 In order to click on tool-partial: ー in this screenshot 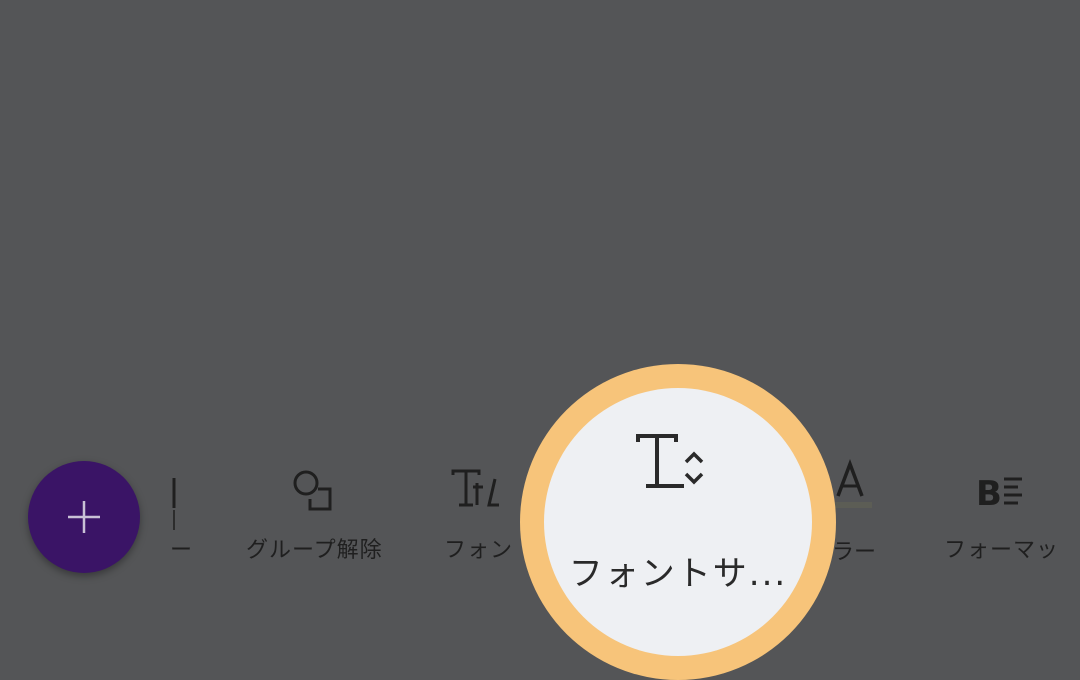, I will do `click(180, 520)`.